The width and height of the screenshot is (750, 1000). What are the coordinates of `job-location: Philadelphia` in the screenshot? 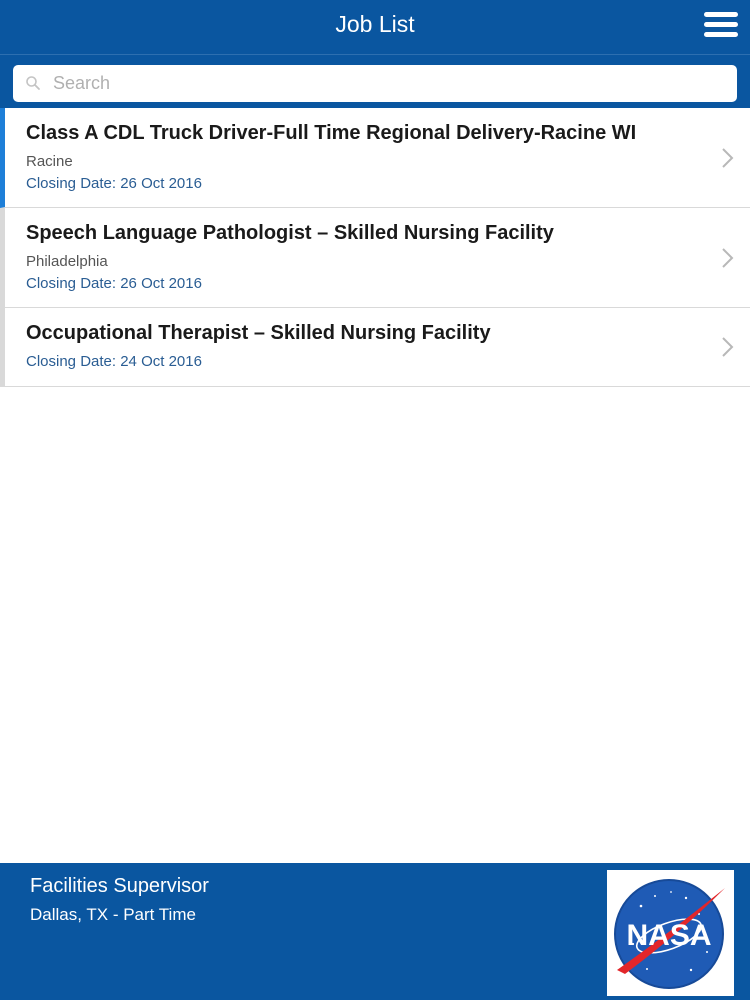 It's located at (67, 261).